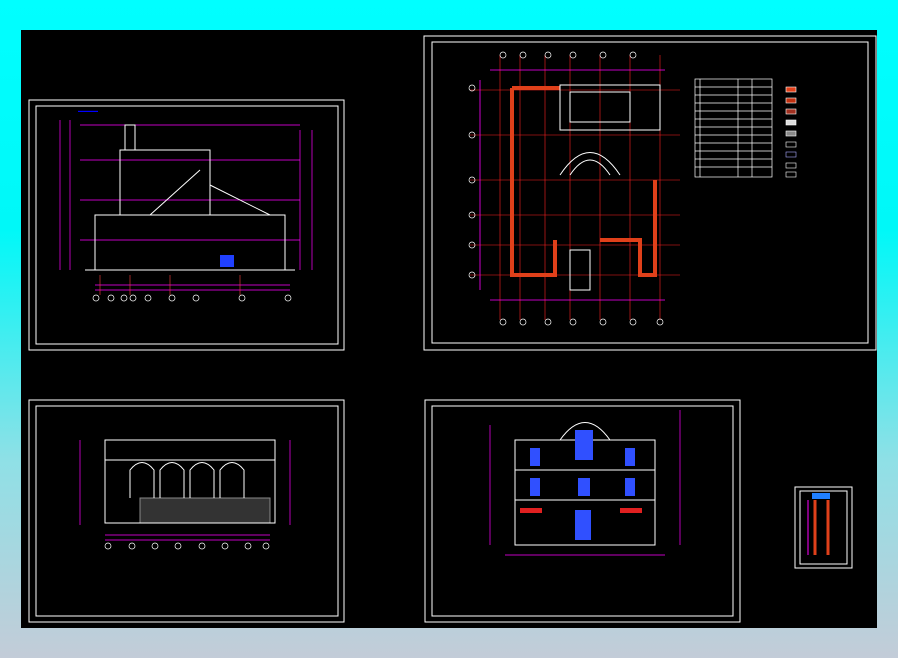 The width and height of the screenshot is (898, 658). I want to click on sheet-title-mark: ▬▬▬▬▬, so click(88, 110).